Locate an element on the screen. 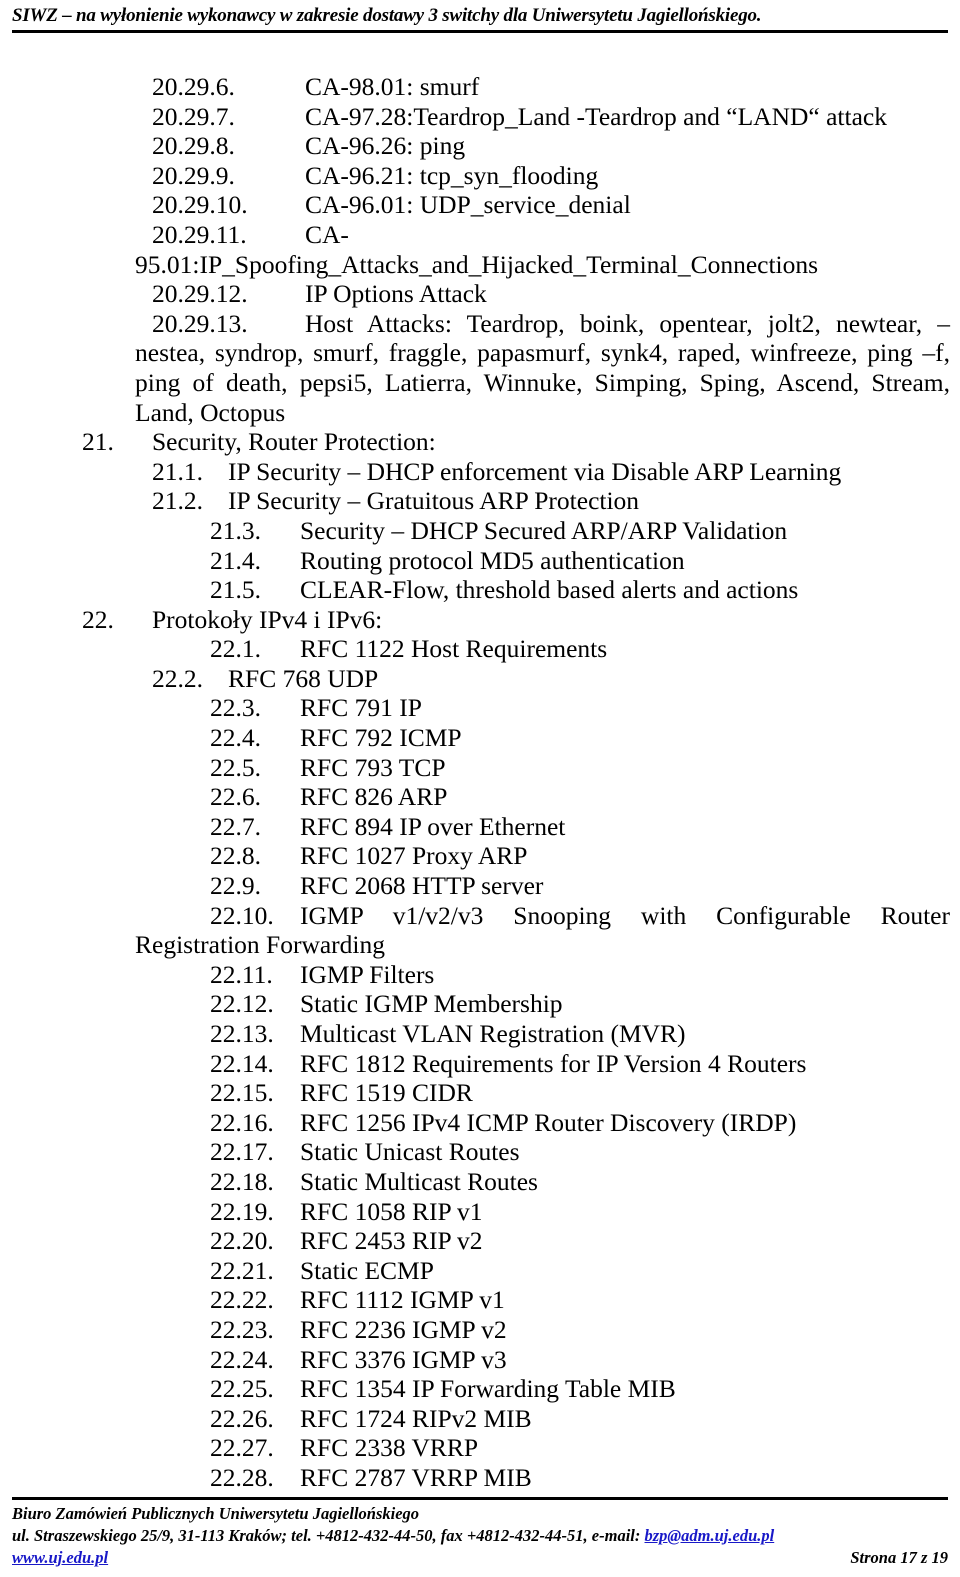 This screenshot has height=1577, width=960. list-item-number: 22.24. is located at coordinates (242, 1359).